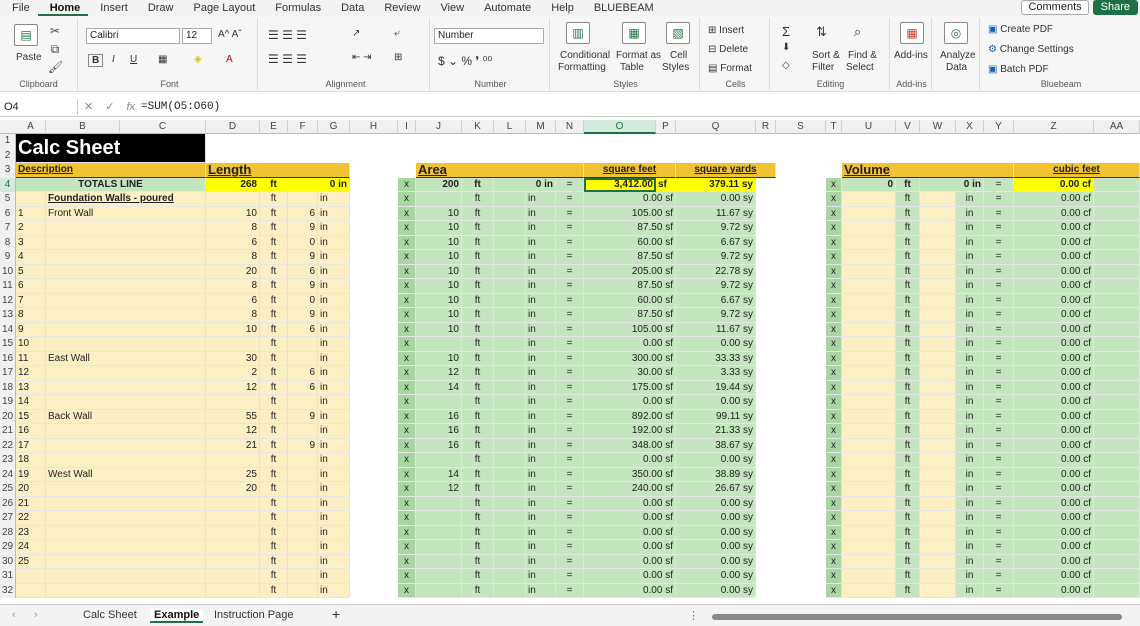 This screenshot has width=1140, height=626. What do you see at coordinates (126, 561) in the screenshot?
I see `item-description` at bounding box center [126, 561].